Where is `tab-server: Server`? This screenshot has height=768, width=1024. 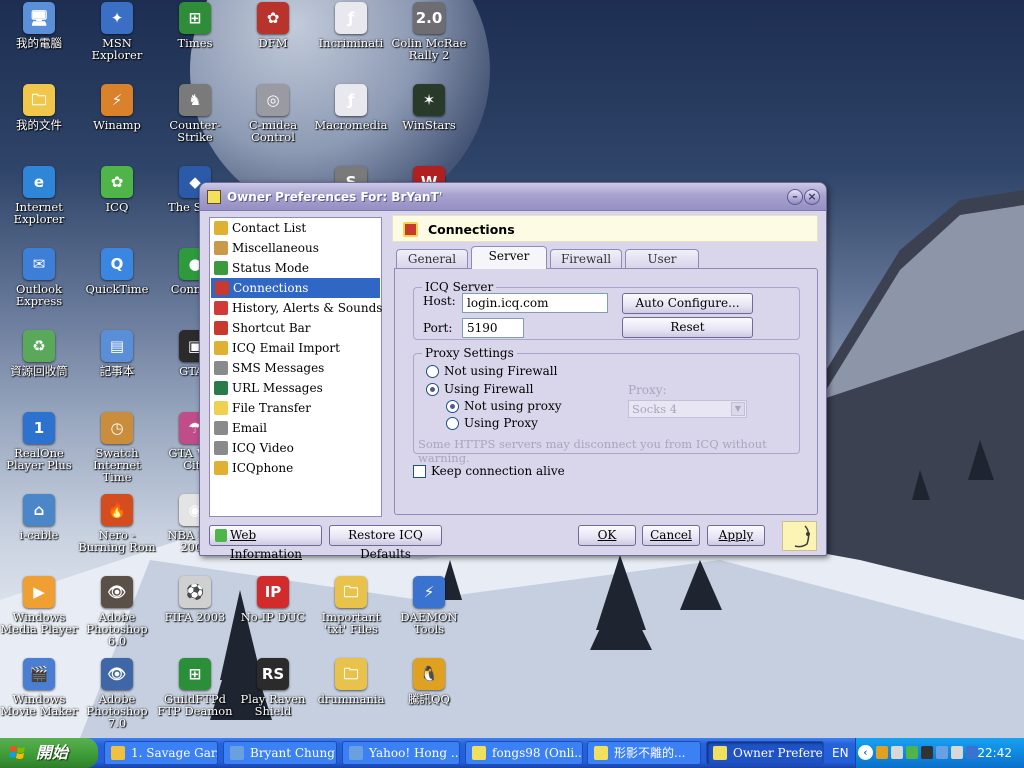 tab-server: Server is located at coordinates (509, 257).